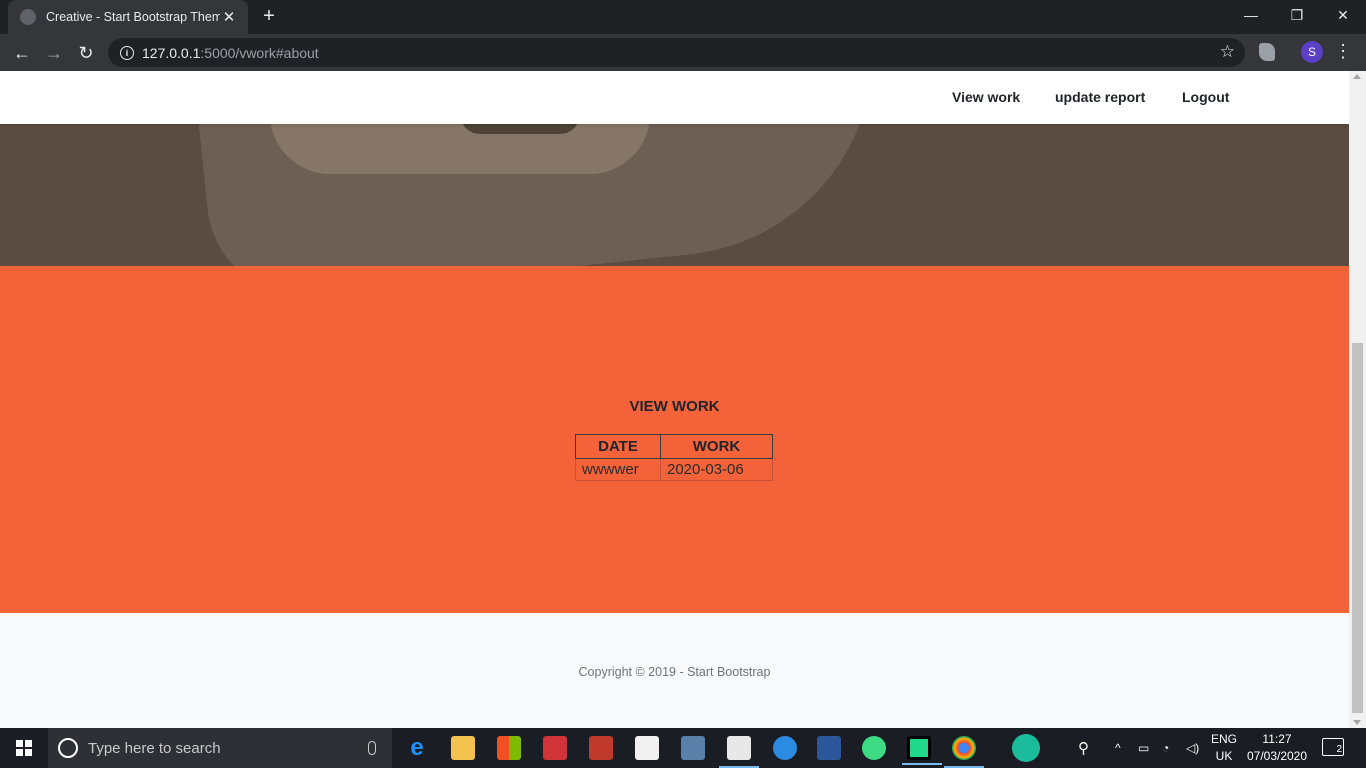 This screenshot has width=1366, height=768. What do you see at coordinates (463, 748) in the screenshot?
I see `file-explorer-icon` at bounding box center [463, 748].